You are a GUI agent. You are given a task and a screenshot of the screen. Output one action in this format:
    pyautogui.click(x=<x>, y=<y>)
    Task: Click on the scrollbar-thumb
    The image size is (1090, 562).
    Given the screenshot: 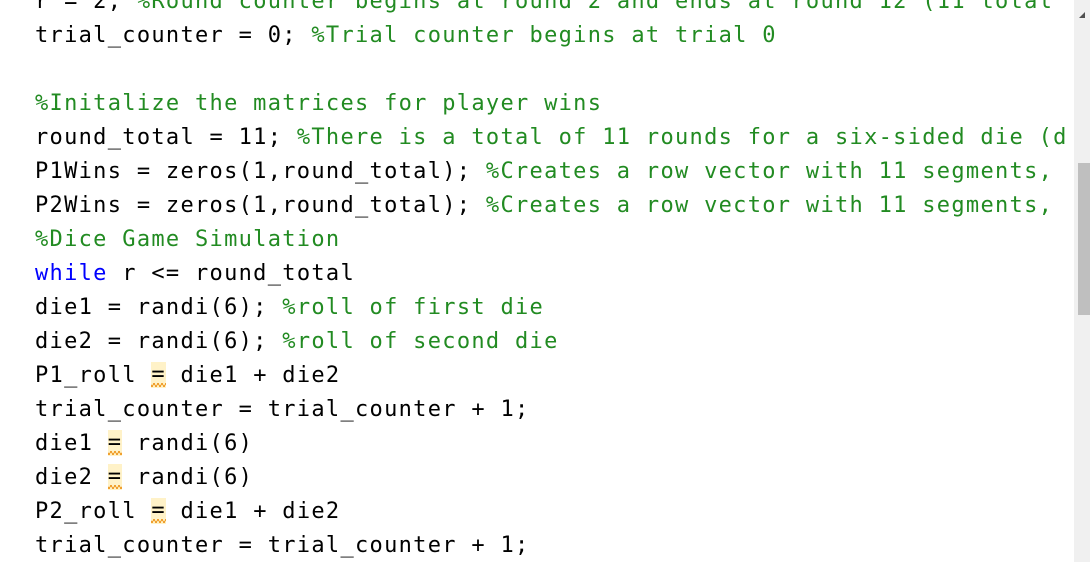 What is the action you would take?
    pyautogui.click(x=1084, y=239)
    